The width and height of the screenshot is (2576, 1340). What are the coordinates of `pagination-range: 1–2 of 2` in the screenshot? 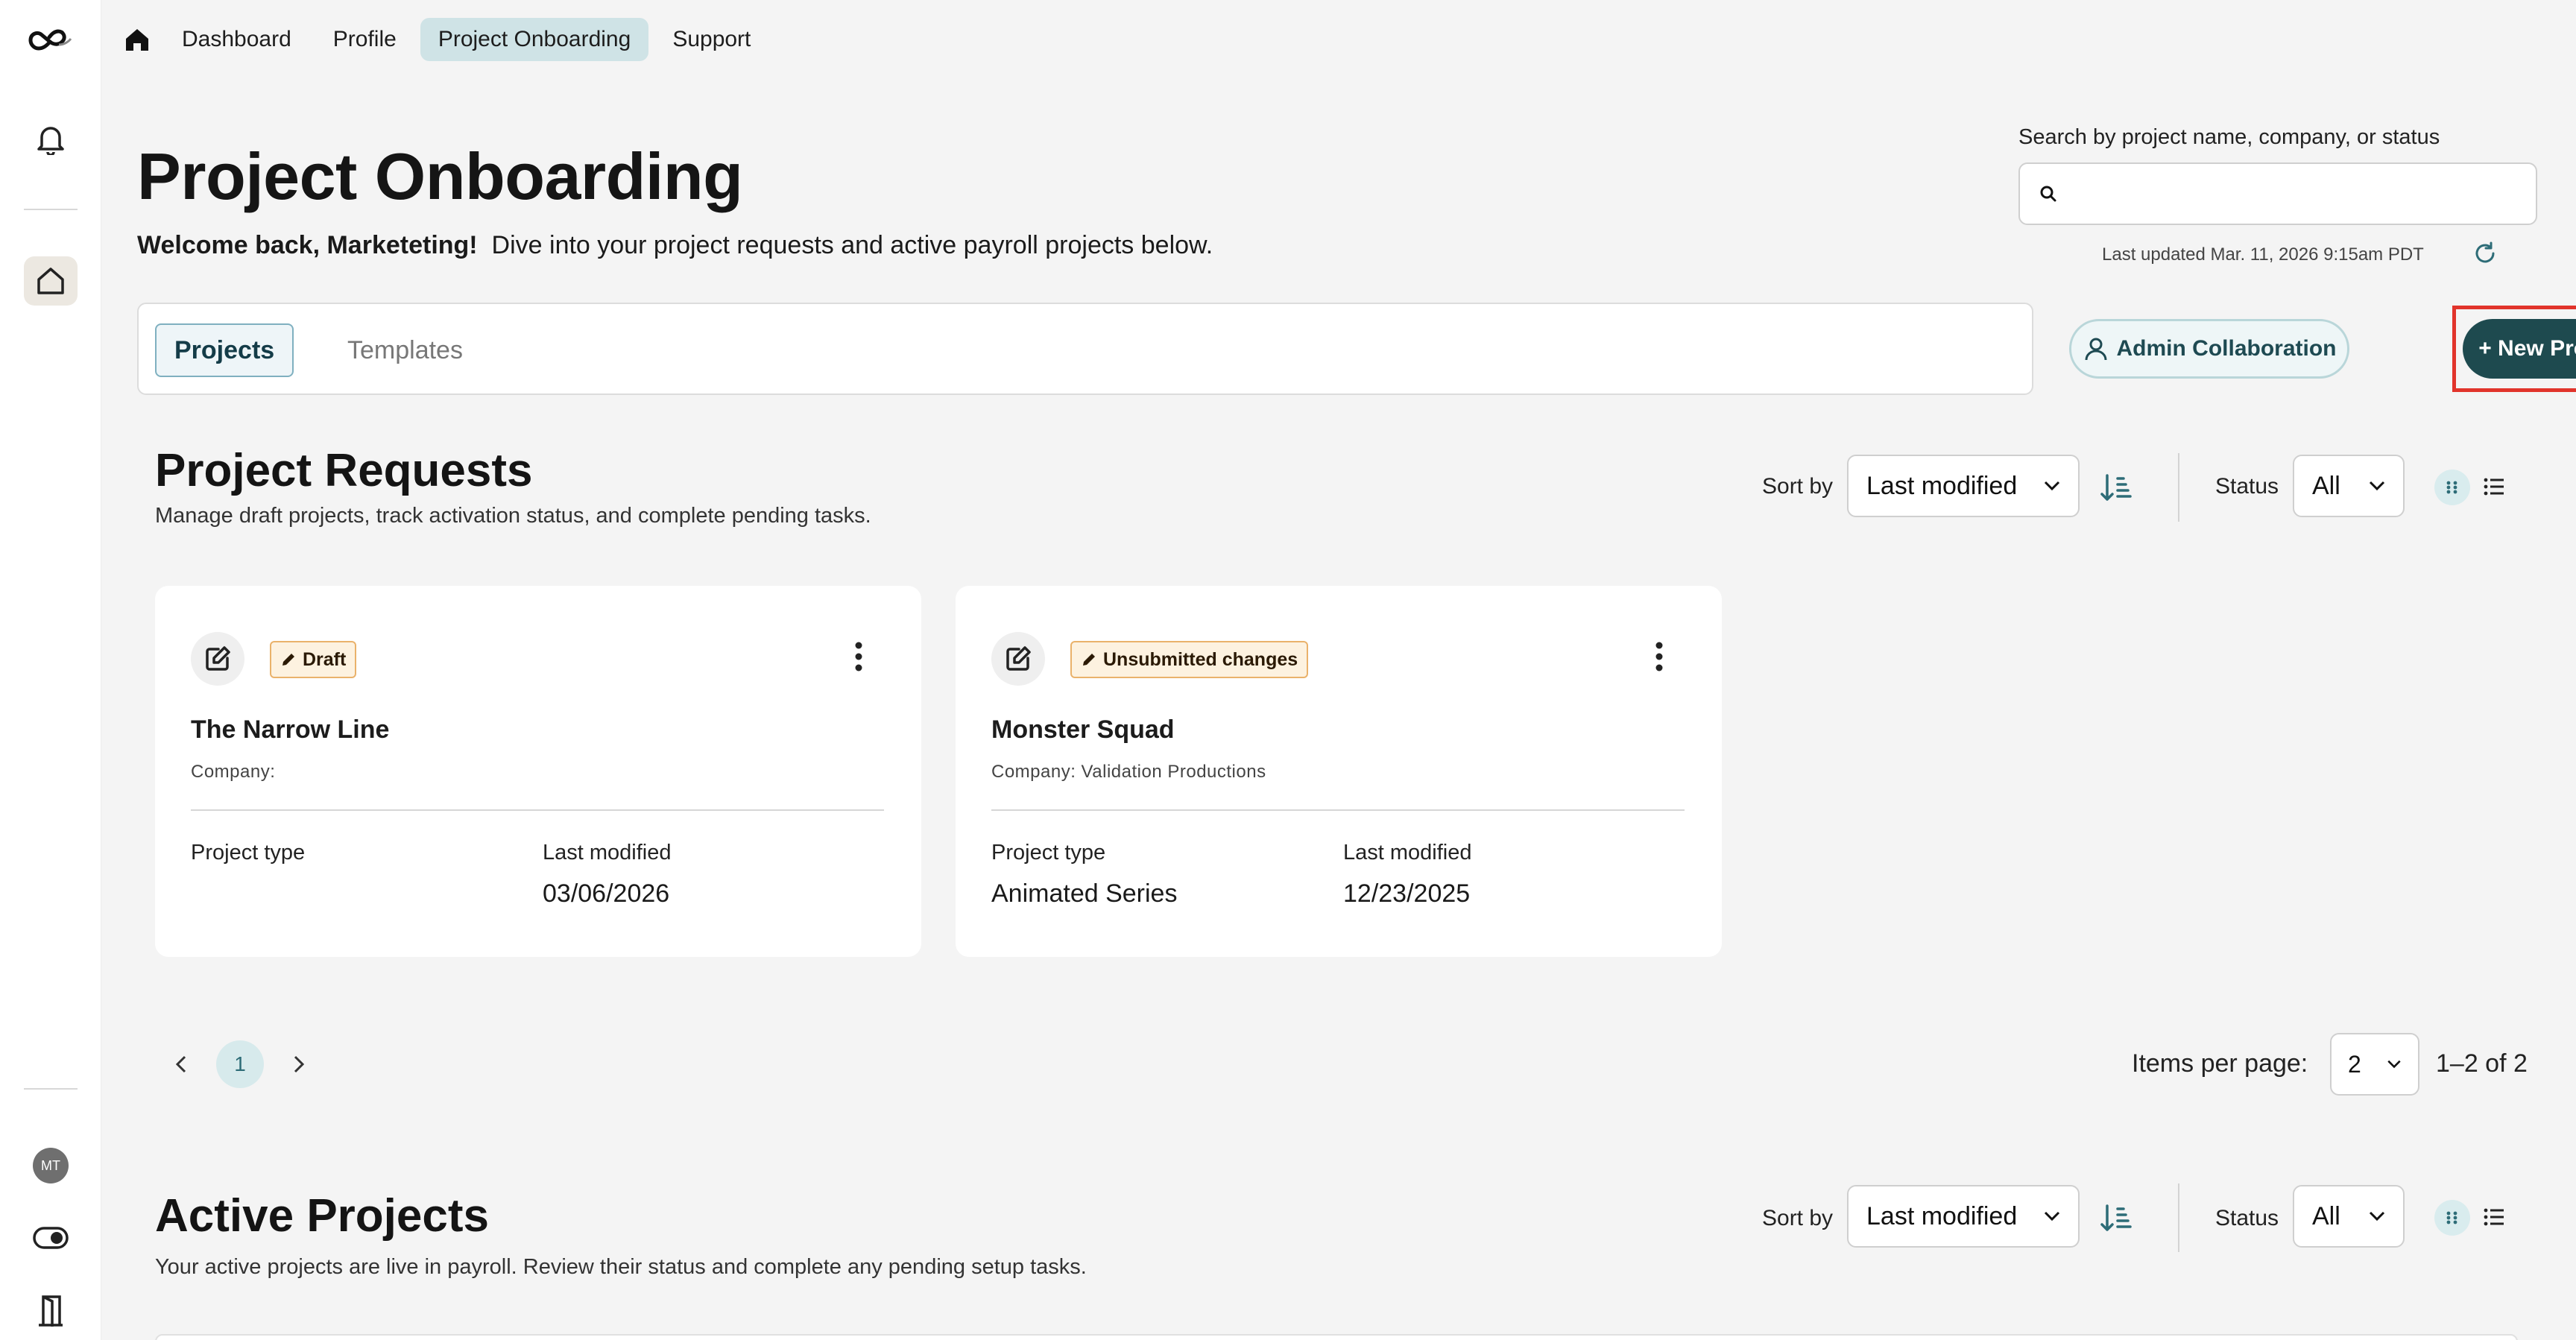 It's located at (2482, 1063).